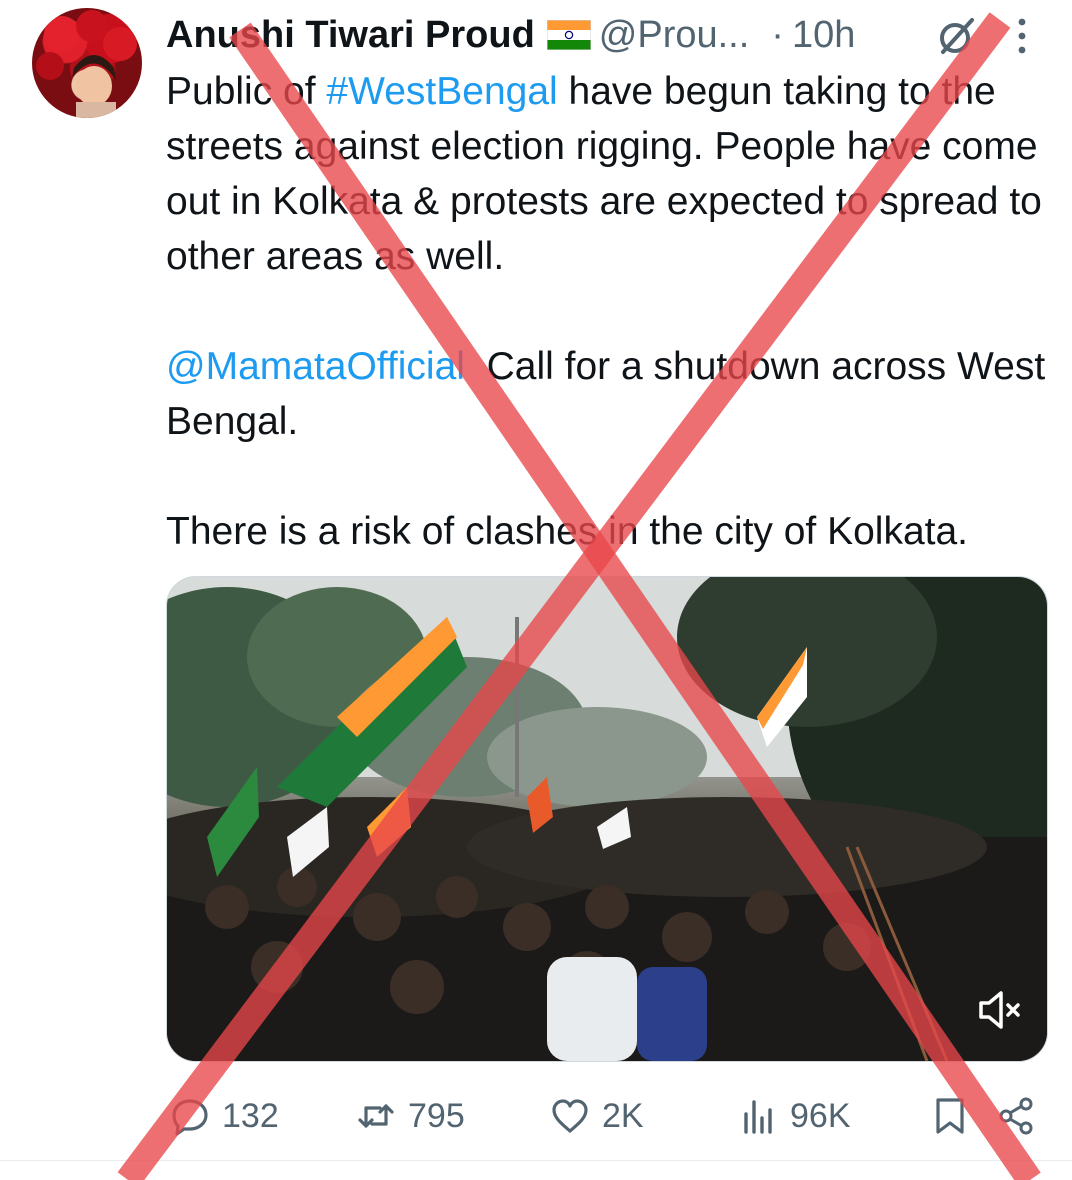 Image resolution: width=1072 pixels, height=1180 pixels. Describe the element at coordinates (758, 1117) in the screenshot. I see `views-icon` at that location.